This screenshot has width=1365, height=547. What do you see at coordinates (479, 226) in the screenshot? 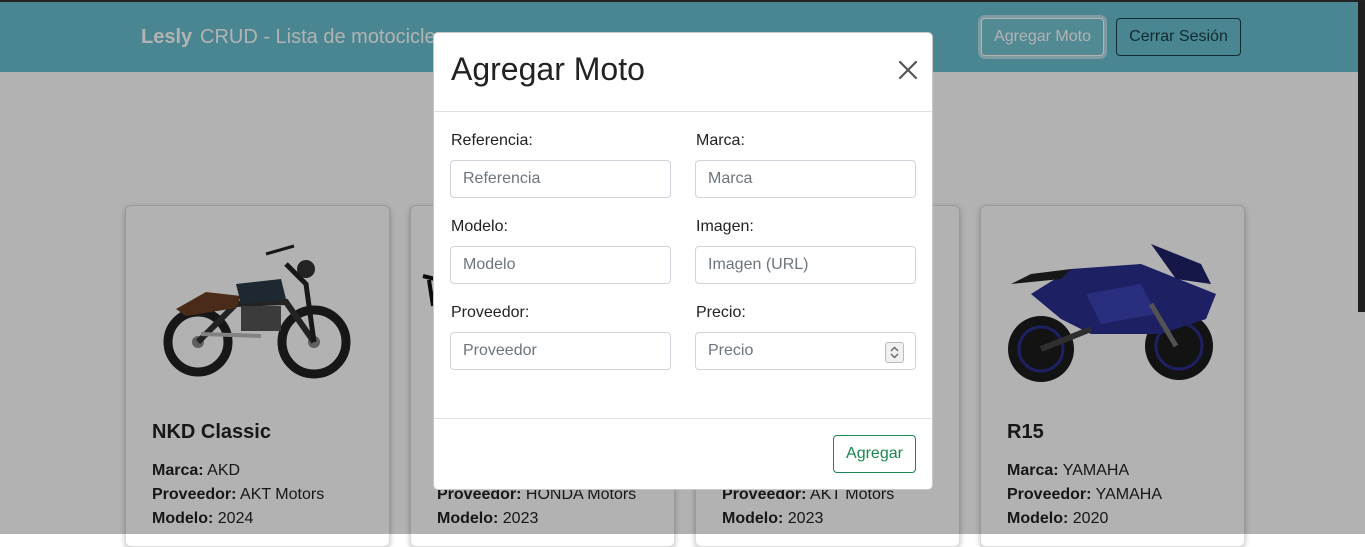
I see `modelo-label: Modelo:` at bounding box center [479, 226].